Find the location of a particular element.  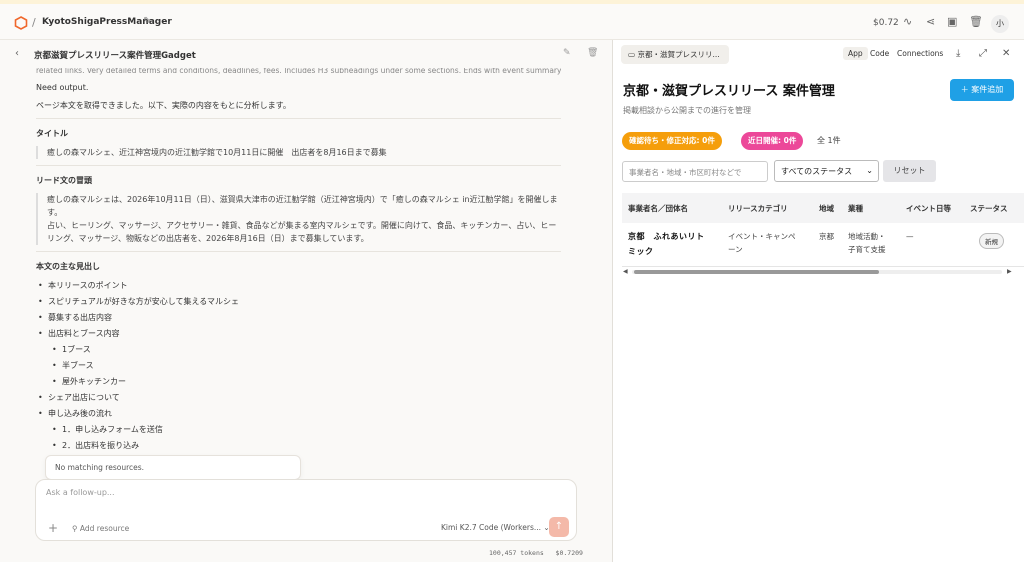

add-resource-button: ⚲ Add resource is located at coordinates (100, 528).